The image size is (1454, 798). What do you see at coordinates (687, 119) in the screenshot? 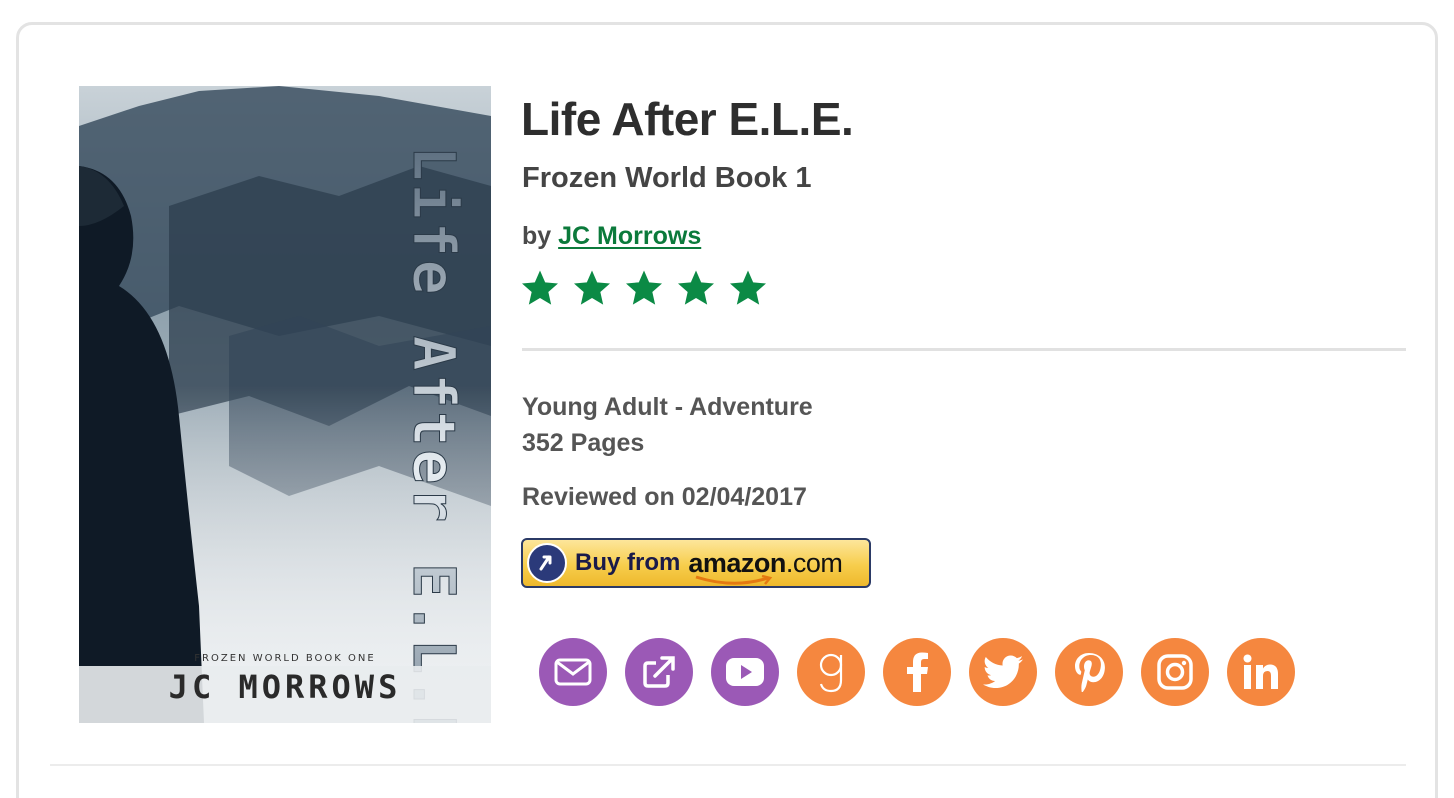
I see `book-title: Life After E.L.E.` at bounding box center [687, 119].